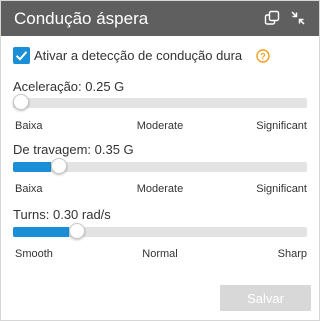 The width and height of the screenshot is (320, 321). What do you see at coordinates (21, 102) in the screenshot?
I see `acceleration-slider-thumb` at bounding box center [21, 102].